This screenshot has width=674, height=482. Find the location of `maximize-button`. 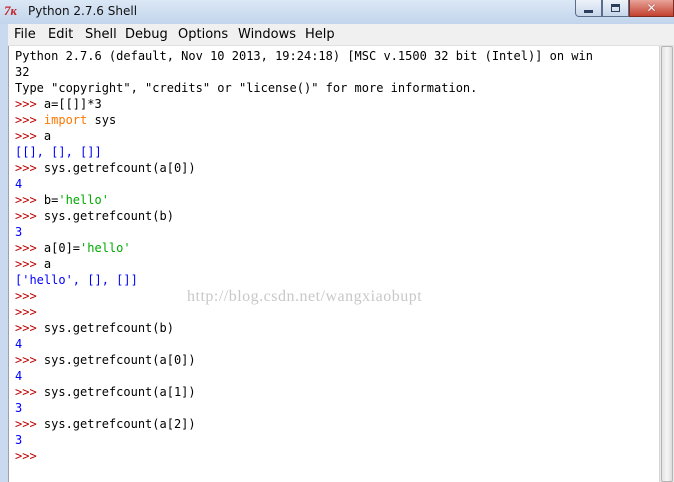

maximize-button is located at coordinates (615, 8).